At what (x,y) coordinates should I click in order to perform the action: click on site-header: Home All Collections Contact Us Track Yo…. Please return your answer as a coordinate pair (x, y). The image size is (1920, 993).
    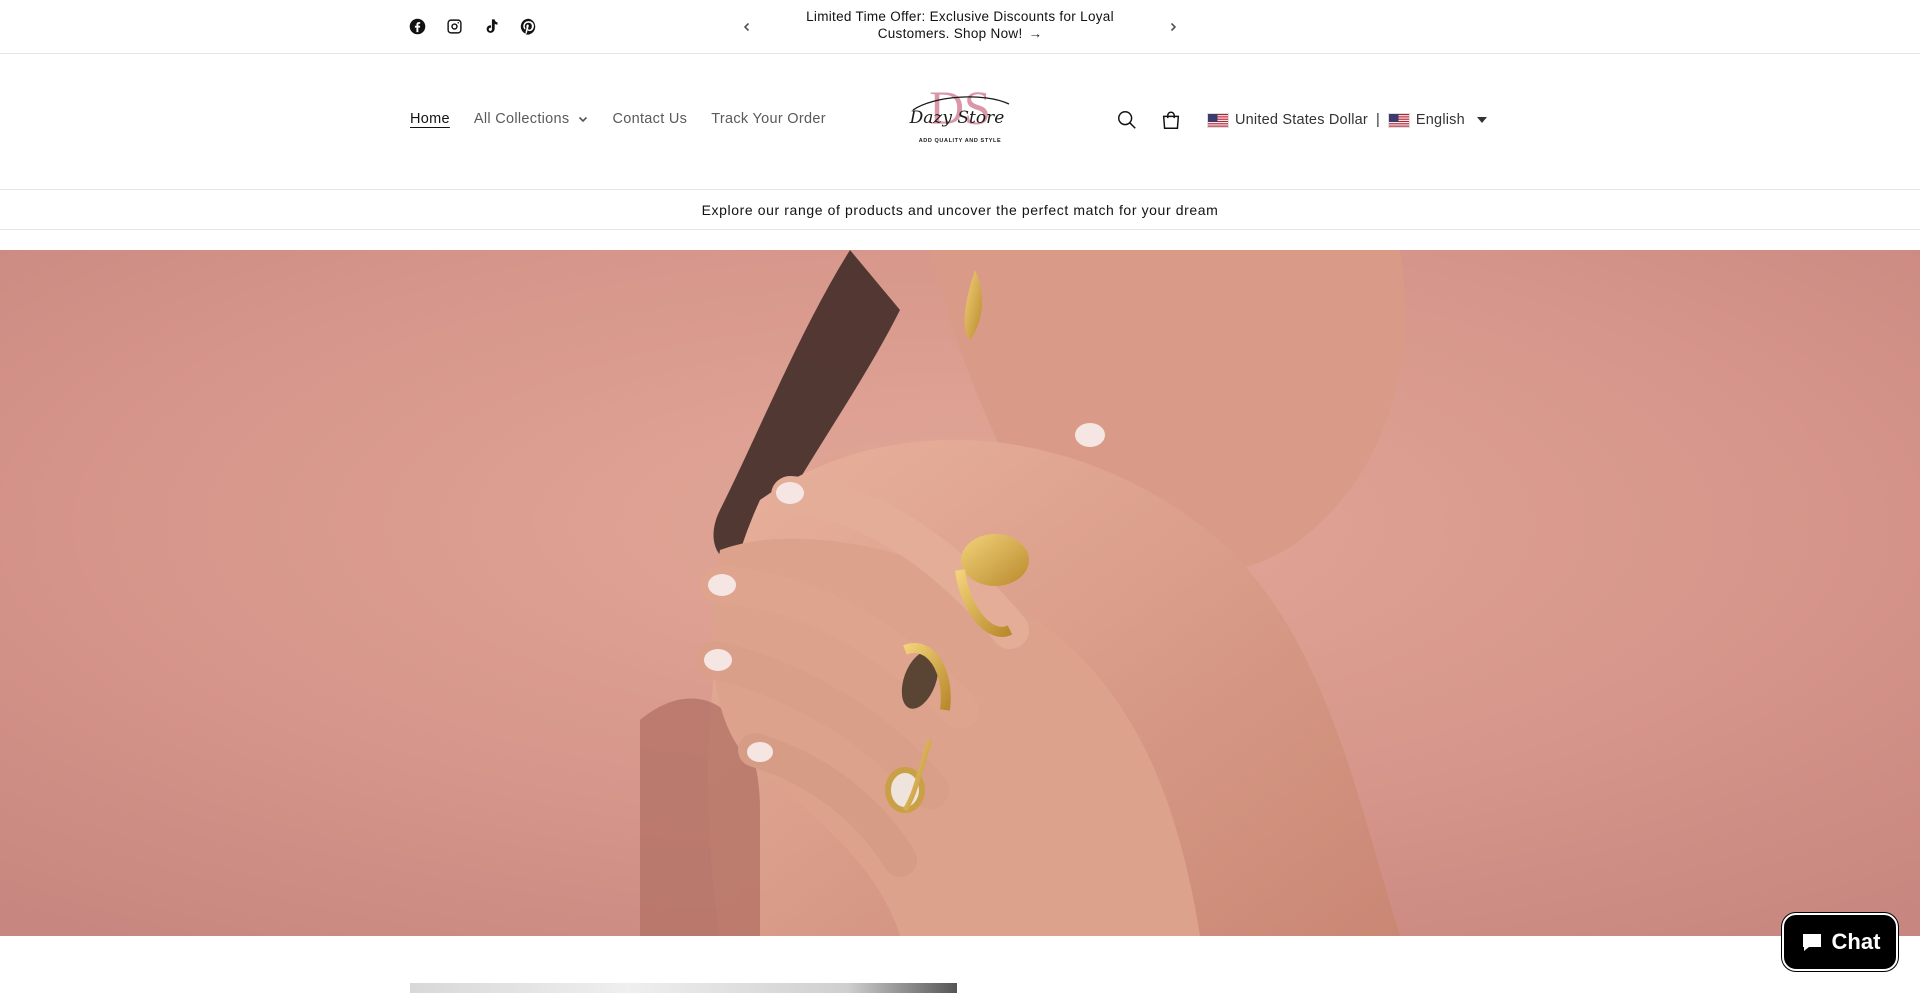
    Looking at the image, I should click on (960, 122).